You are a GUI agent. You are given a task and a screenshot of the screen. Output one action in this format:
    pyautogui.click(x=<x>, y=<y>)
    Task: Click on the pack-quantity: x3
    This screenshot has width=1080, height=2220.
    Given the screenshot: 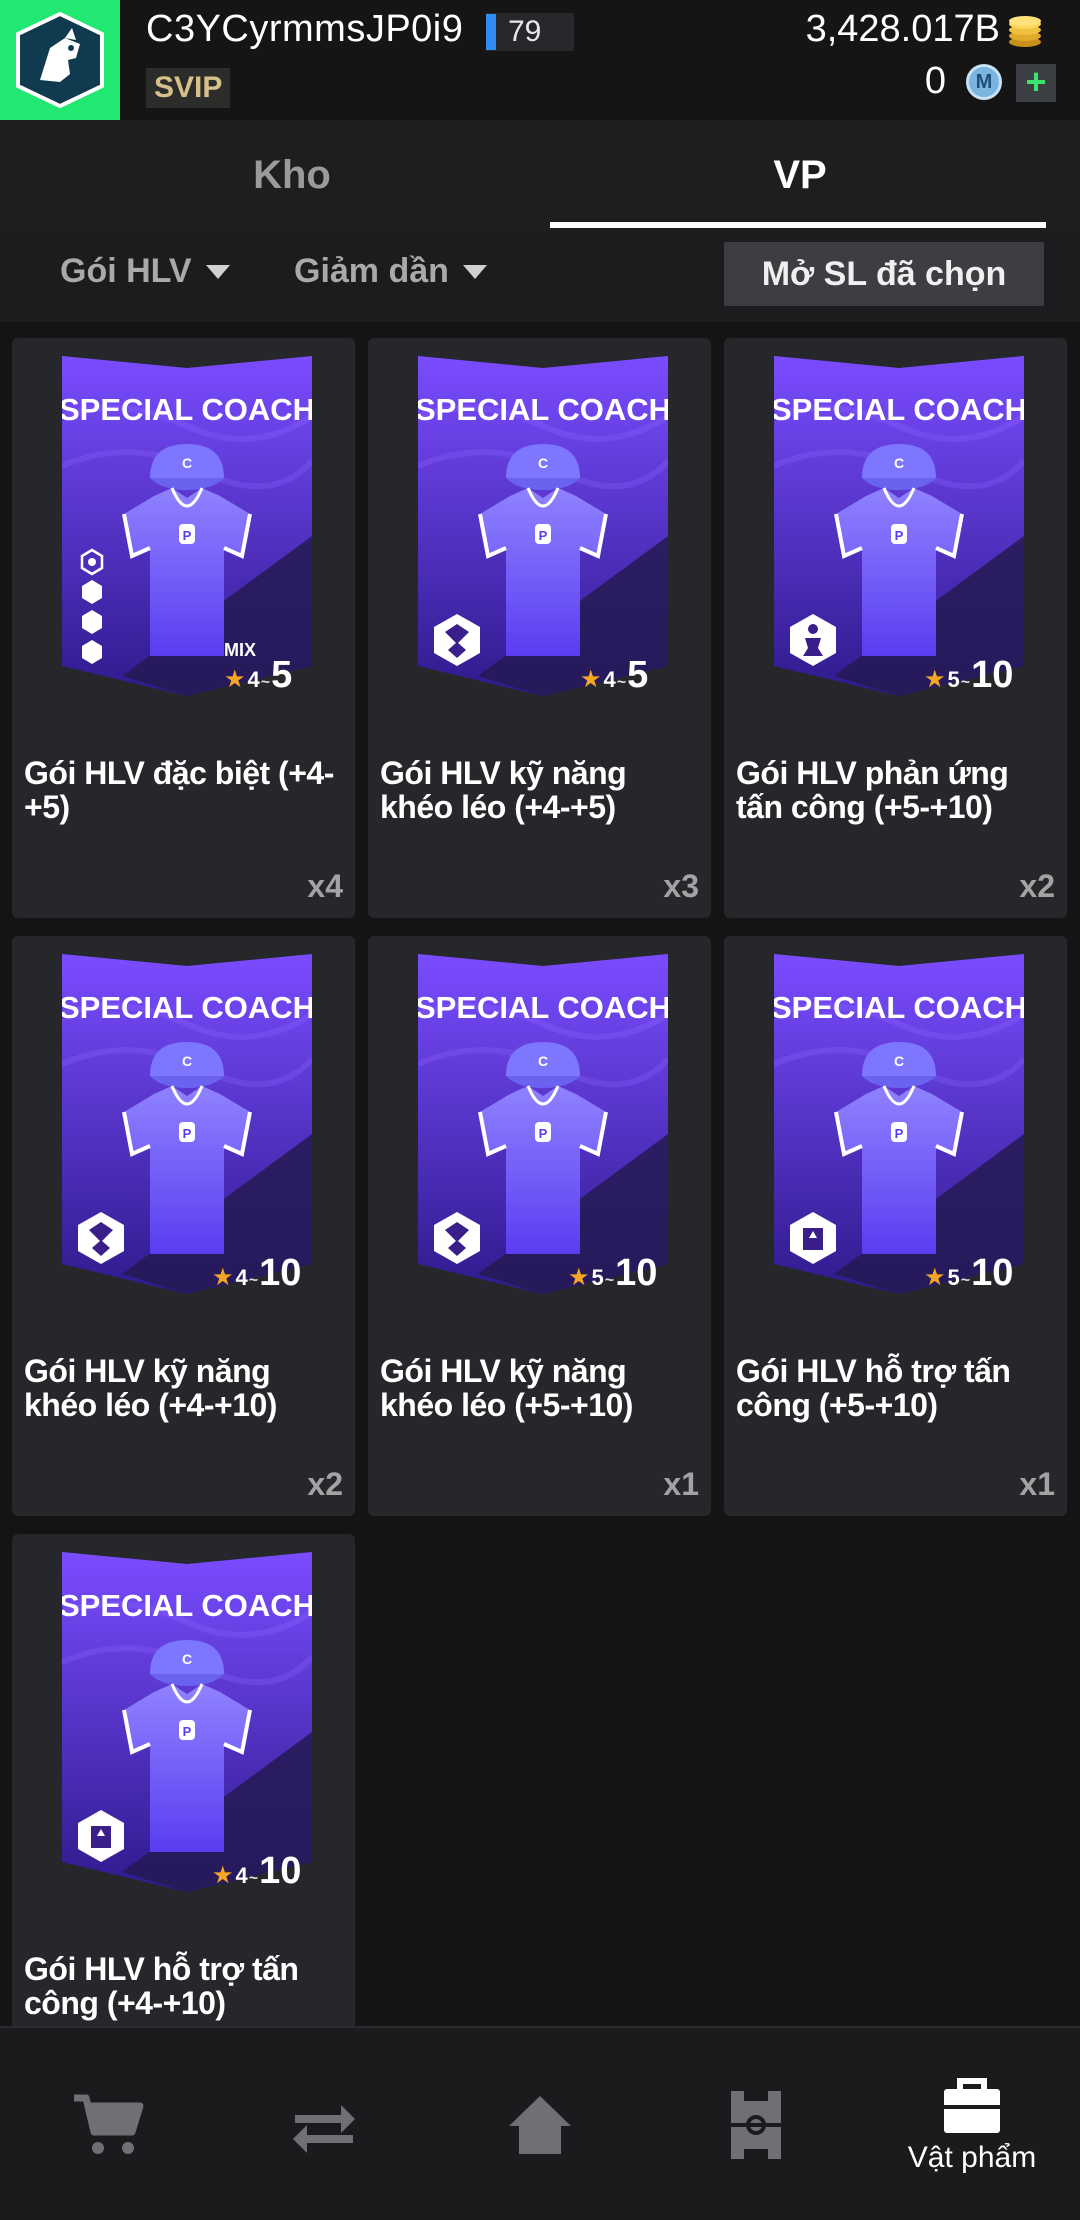 What is the action you would take?
    pyautogui.click(x=681, y=886)
    